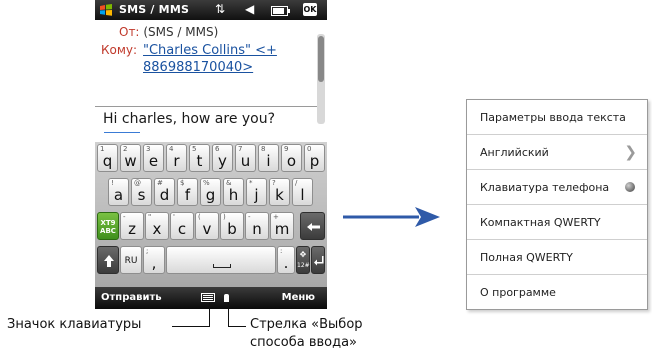 This screenshot has height=354, width=652. What do you see at coordinates (268, 161) in the screenshot?
I see `key-letter: i` at bounding box center [268, 161].